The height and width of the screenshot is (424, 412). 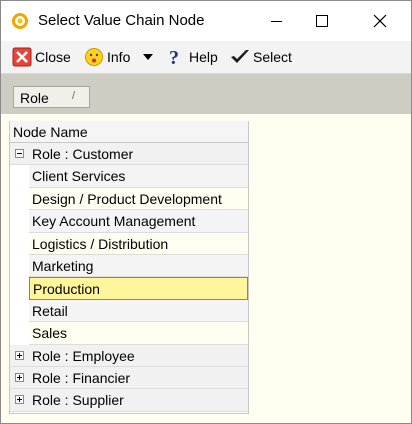 What do you see at coordinates (121, 20) in the screenshot?
I see `window-title: Select Value Chain Node` at bounding box center [121, 20].